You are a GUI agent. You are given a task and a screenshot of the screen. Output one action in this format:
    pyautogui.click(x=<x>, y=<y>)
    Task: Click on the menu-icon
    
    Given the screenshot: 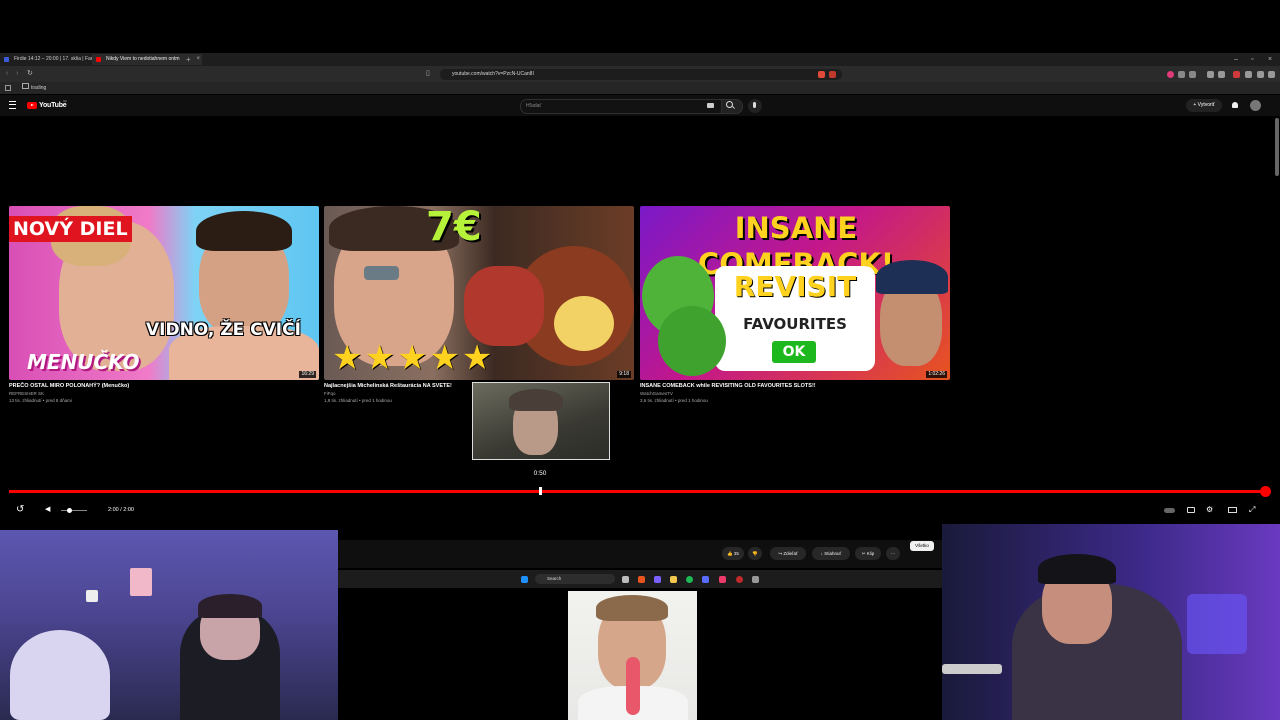 What is the action you would take?
    pyautogui.click(x=12, y=105)
    